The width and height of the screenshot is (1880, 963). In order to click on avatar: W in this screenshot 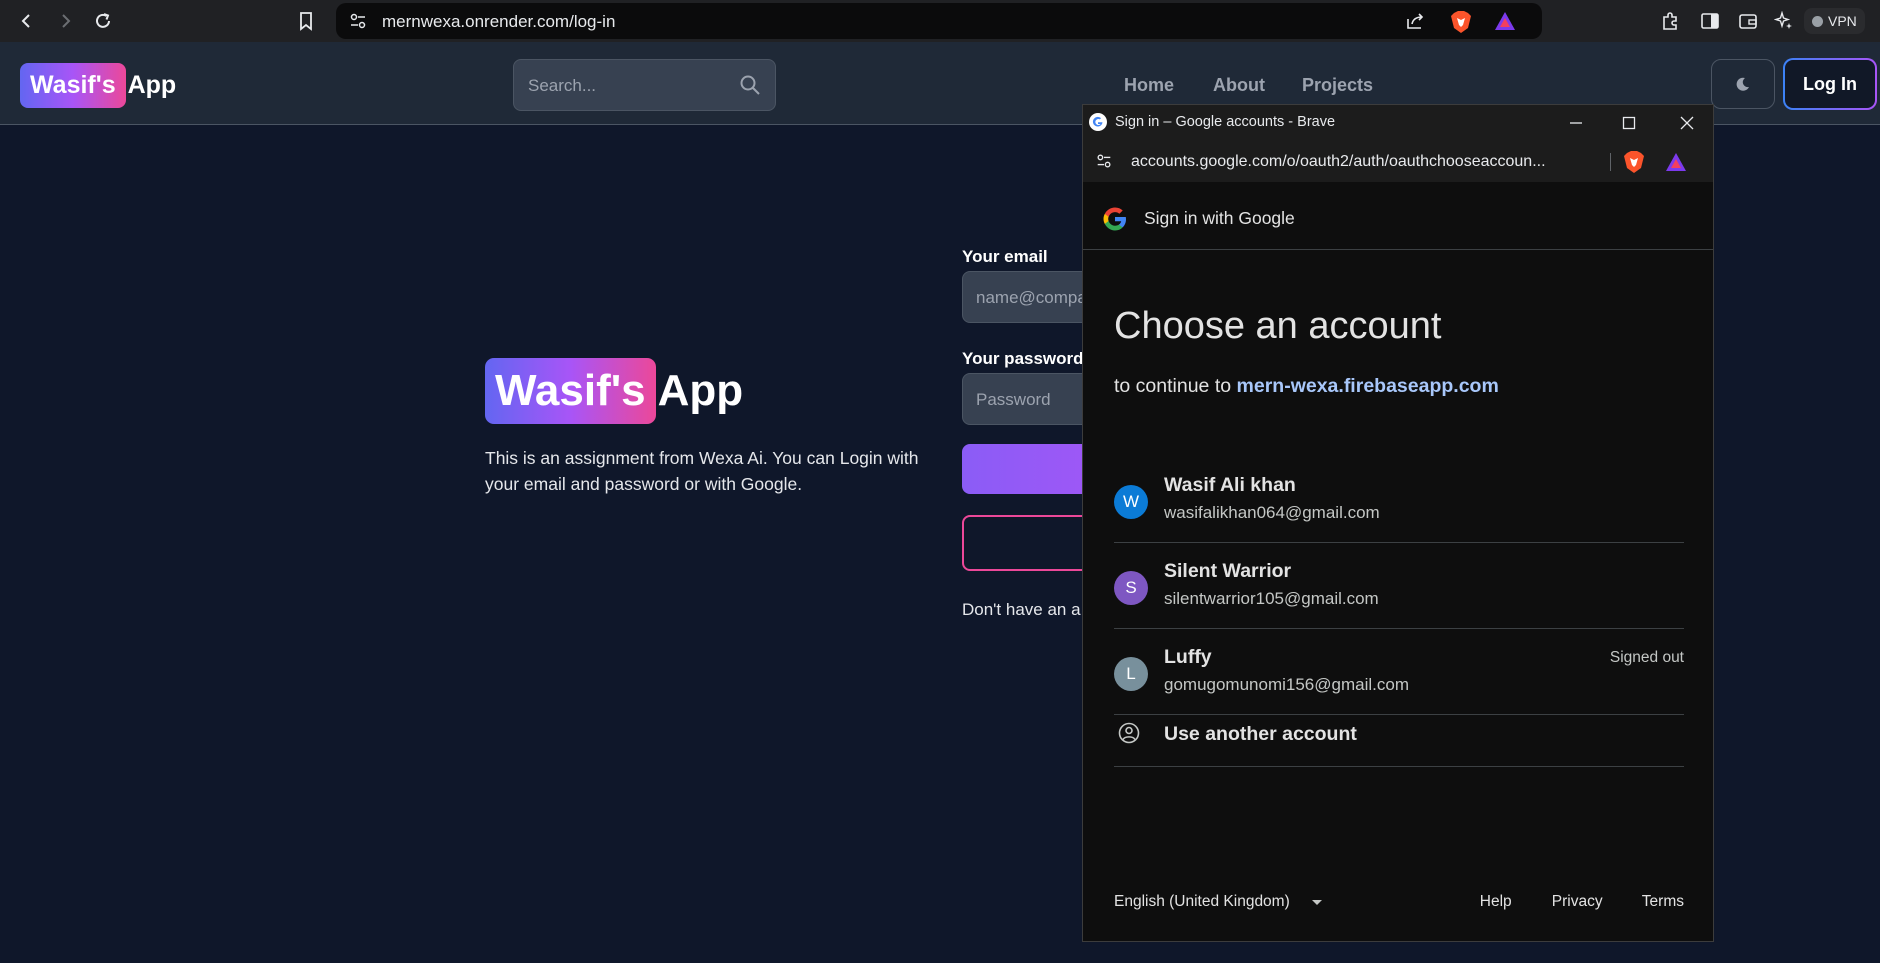, I will do `click(1131, 502)`.